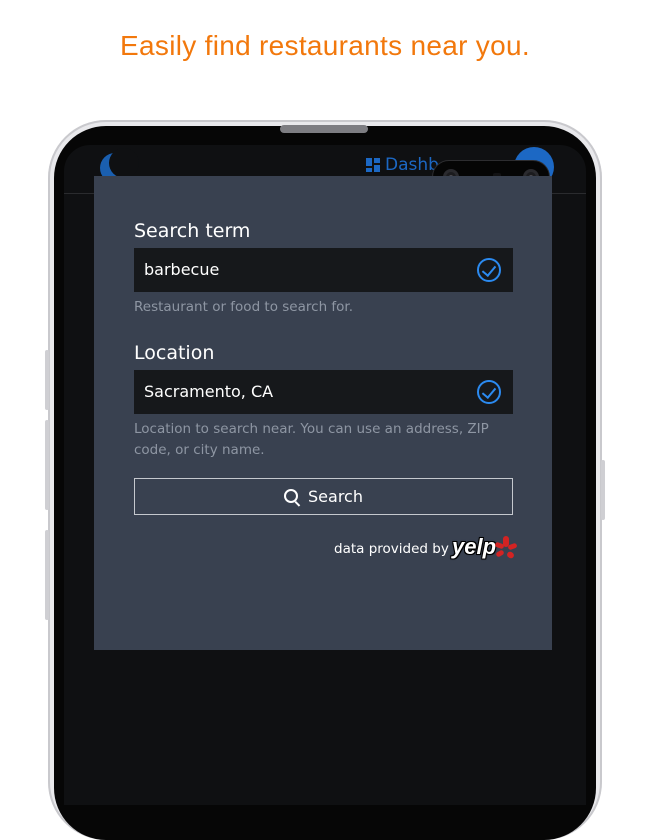  What do you see at coordinates (192, 231) in the screenshot?
I see `search-term-label: Search term` at bounding box center [192, 231].